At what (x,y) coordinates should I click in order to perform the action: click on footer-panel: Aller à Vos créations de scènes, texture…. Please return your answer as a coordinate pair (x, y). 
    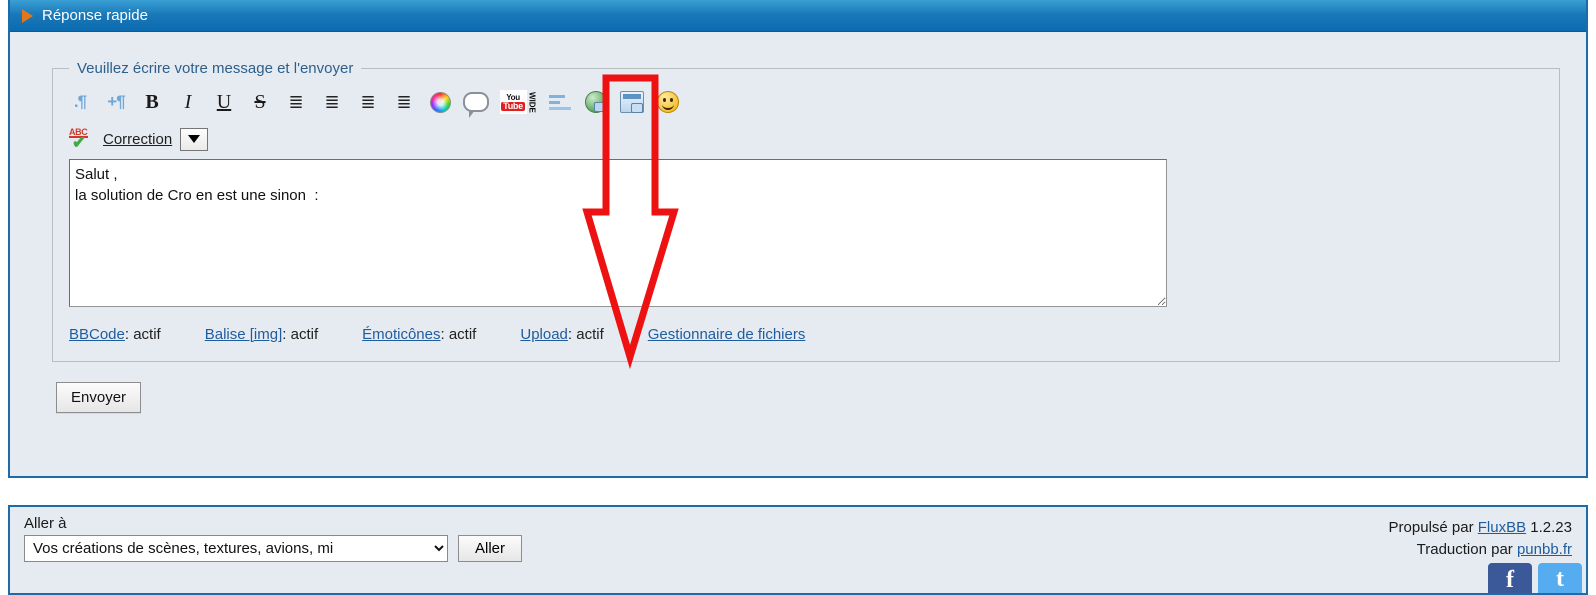
    Looking at the image, I should click on (798, 550).